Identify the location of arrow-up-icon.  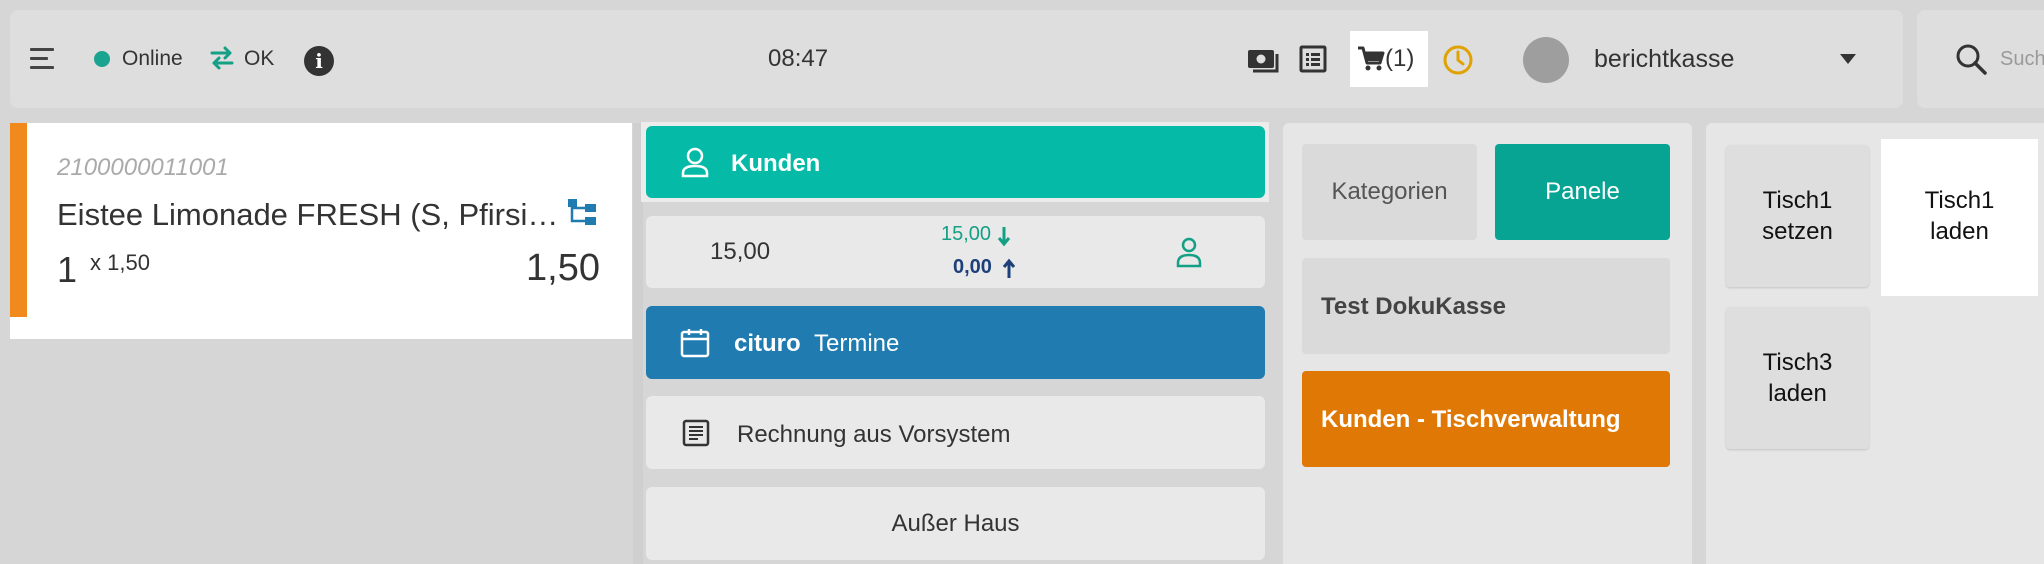
(1009, 268).